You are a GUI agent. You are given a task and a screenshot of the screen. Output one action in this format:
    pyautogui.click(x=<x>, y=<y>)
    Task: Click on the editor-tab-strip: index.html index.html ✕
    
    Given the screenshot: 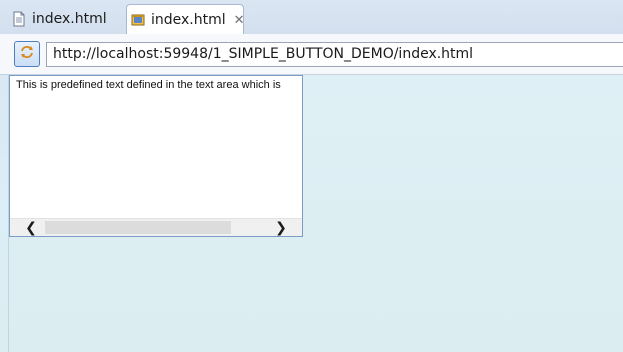 What is the action you would take?
    pyautogui.click(x=311, y=17)
    